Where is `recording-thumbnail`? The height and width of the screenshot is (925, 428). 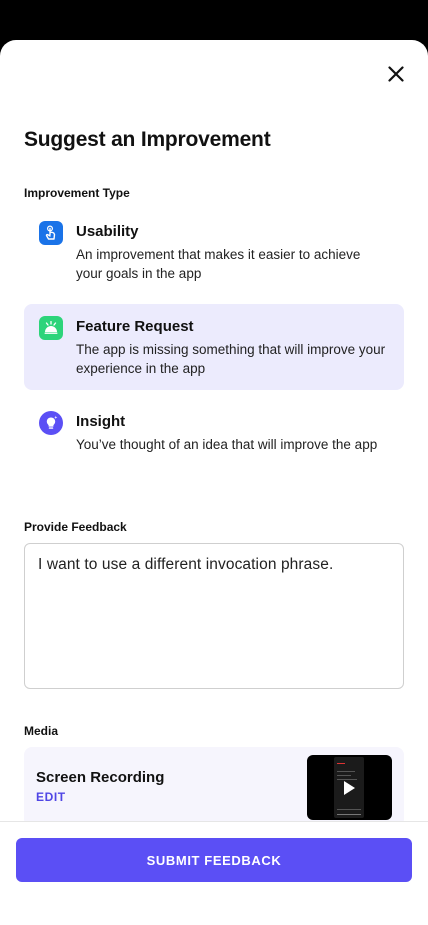 recording-thumbnail is located at coordinates (349, 787).